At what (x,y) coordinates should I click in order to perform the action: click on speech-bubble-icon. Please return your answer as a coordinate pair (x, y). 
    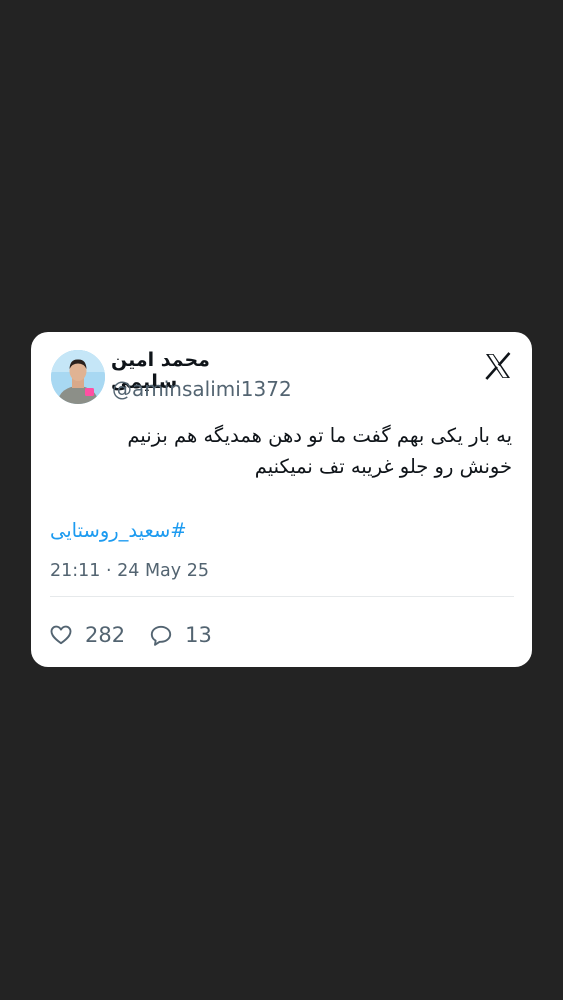
    Looking at the image, I should click on (161, 635).